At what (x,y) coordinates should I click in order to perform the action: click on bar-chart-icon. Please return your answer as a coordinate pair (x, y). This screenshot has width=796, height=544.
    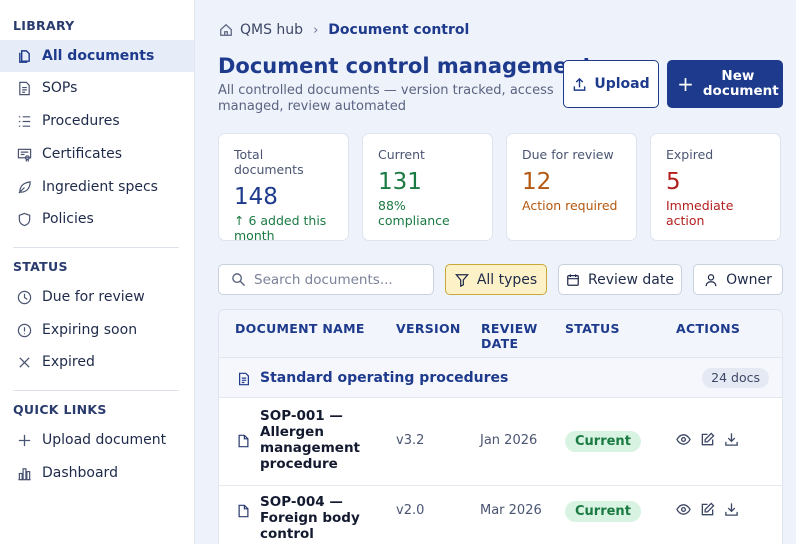
    Looking at the image, I should click on (24, 473).